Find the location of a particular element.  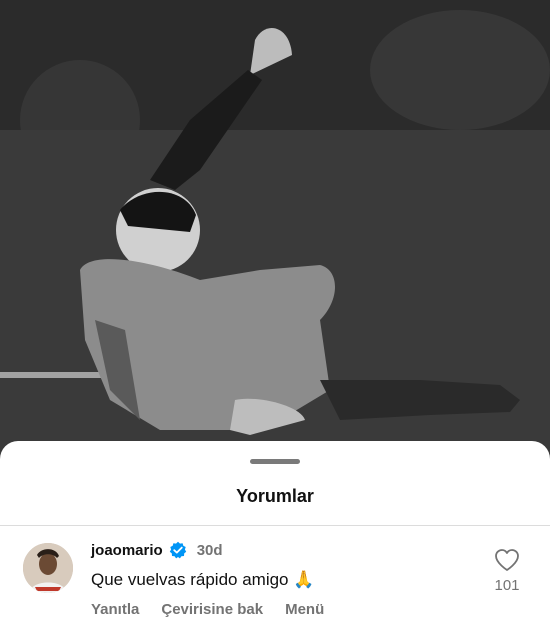

menu-button: Menü is located at coordinates (304, 609).